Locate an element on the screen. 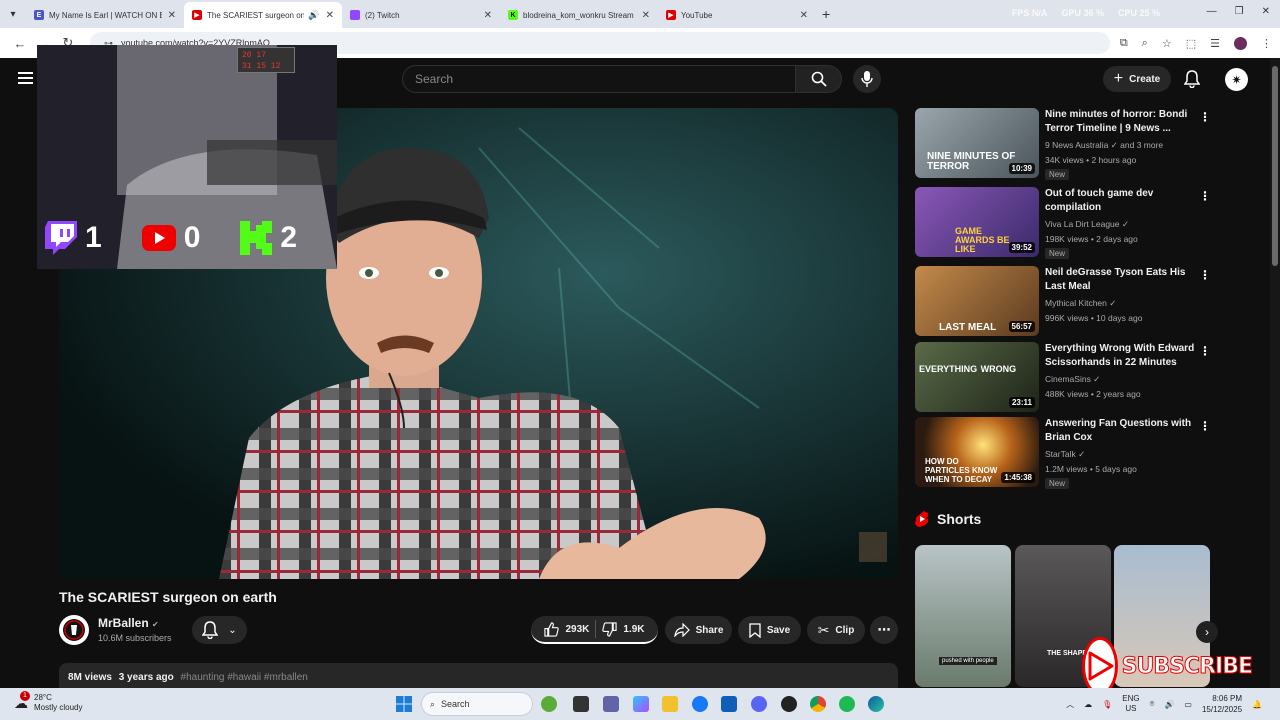  share-label: Share is located at coordinates (709, 630).